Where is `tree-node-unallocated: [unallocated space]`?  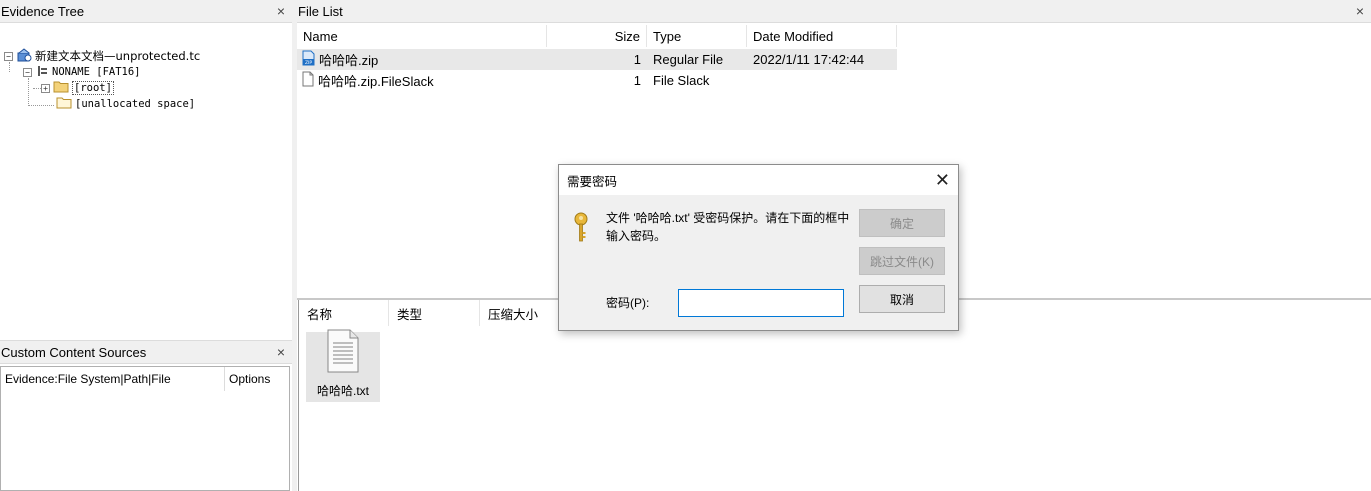
tree-node-unallocated: [unallocated space] is located at coordinates (125, 104).